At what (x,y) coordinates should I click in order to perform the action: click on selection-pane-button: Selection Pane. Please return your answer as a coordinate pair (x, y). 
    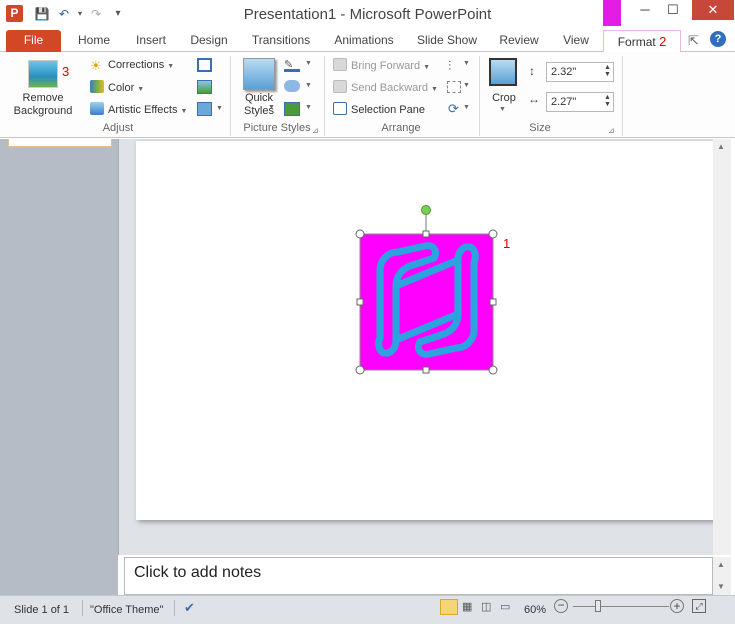
    Looking at the image, I should click on (379, 109).